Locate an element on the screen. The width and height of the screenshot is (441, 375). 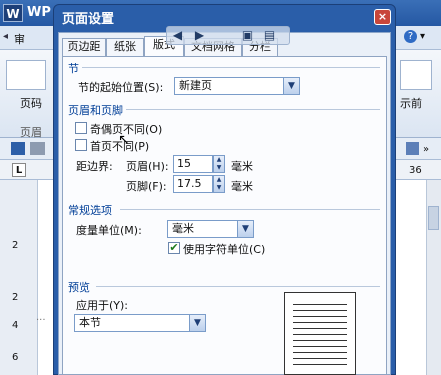
toolbar-right-icon is located at coordinates (412, 148).